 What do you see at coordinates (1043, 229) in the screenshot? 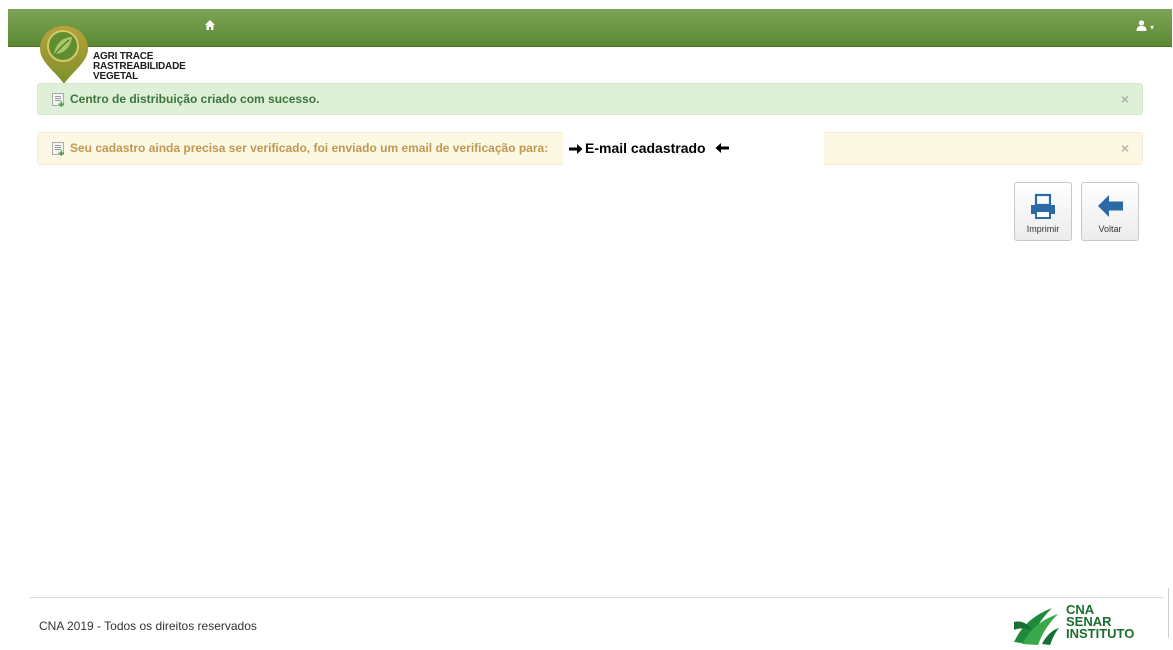
I see `print-label: Imprimir` at bounding box center [1043, 229].